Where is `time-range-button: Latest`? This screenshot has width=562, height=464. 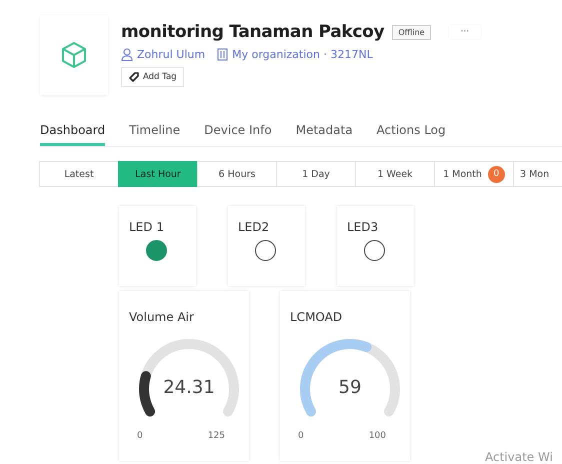 time-range-button: Latest is located at coordinates (79, 174).